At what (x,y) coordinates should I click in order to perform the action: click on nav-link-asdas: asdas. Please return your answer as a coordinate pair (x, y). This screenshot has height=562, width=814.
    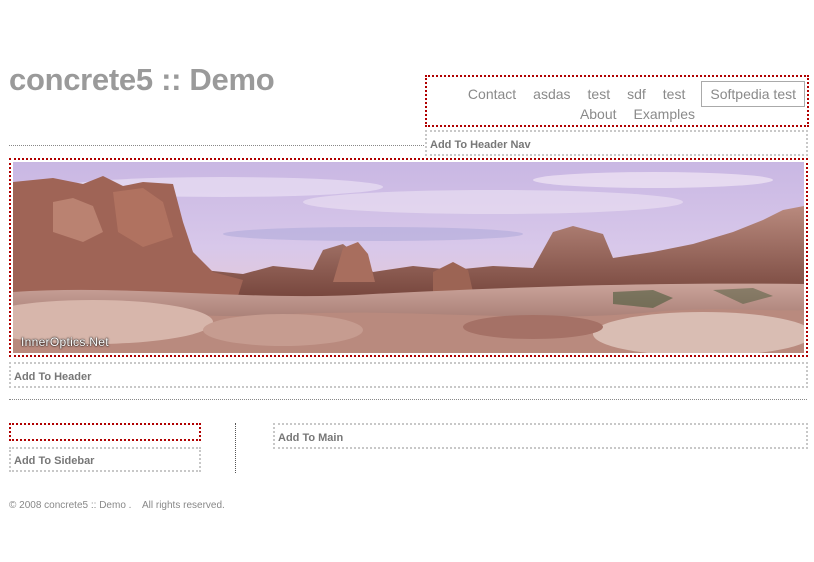
    Looking at the image, I should click on (551, 94).